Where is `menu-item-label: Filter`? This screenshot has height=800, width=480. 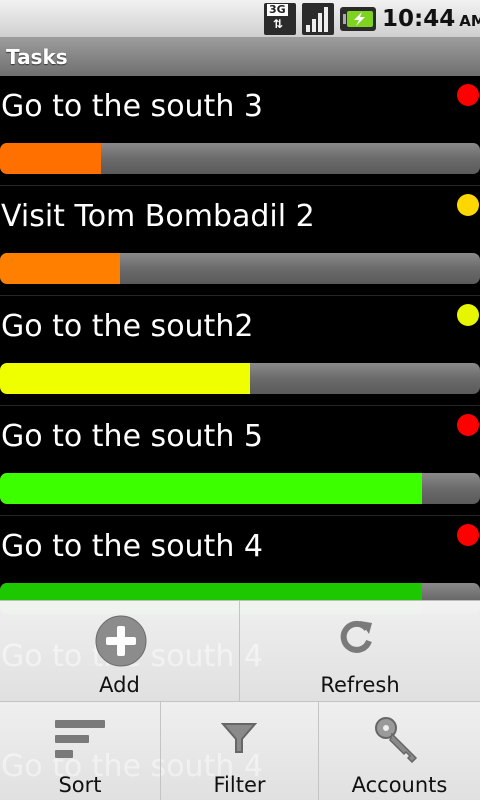 menu-item-label: Filter is located at coordinates (239, 785).